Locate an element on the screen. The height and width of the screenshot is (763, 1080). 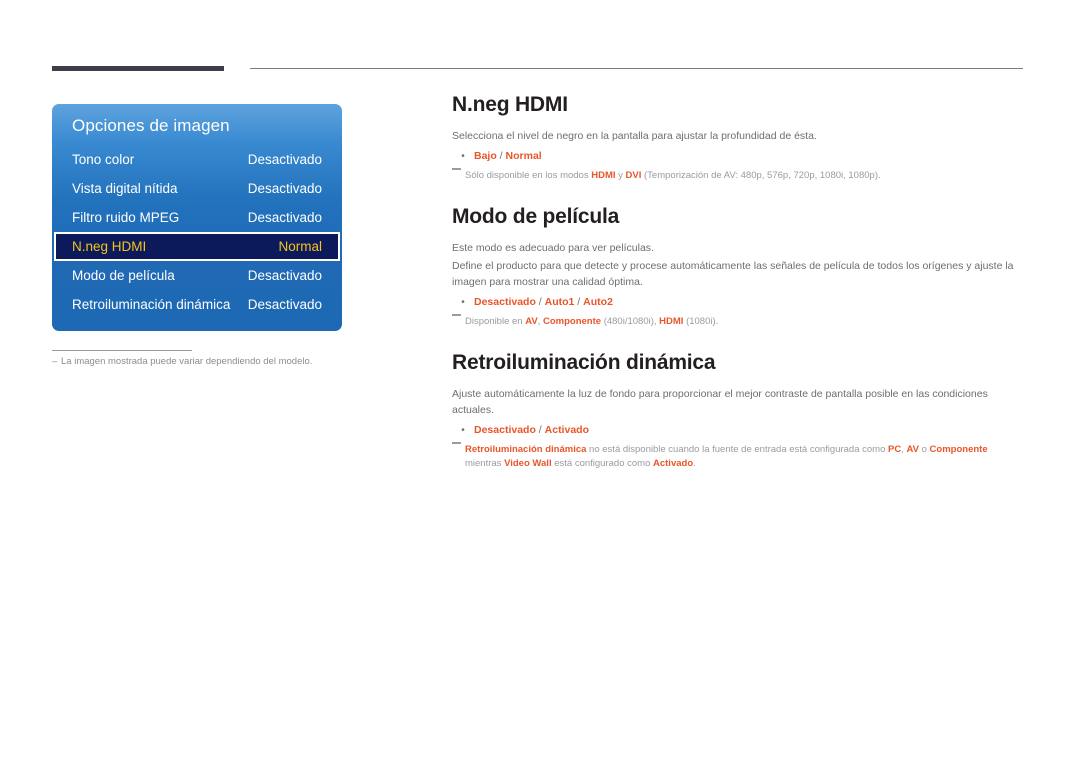
option-value: Normal is located at coordinates (523, 156).